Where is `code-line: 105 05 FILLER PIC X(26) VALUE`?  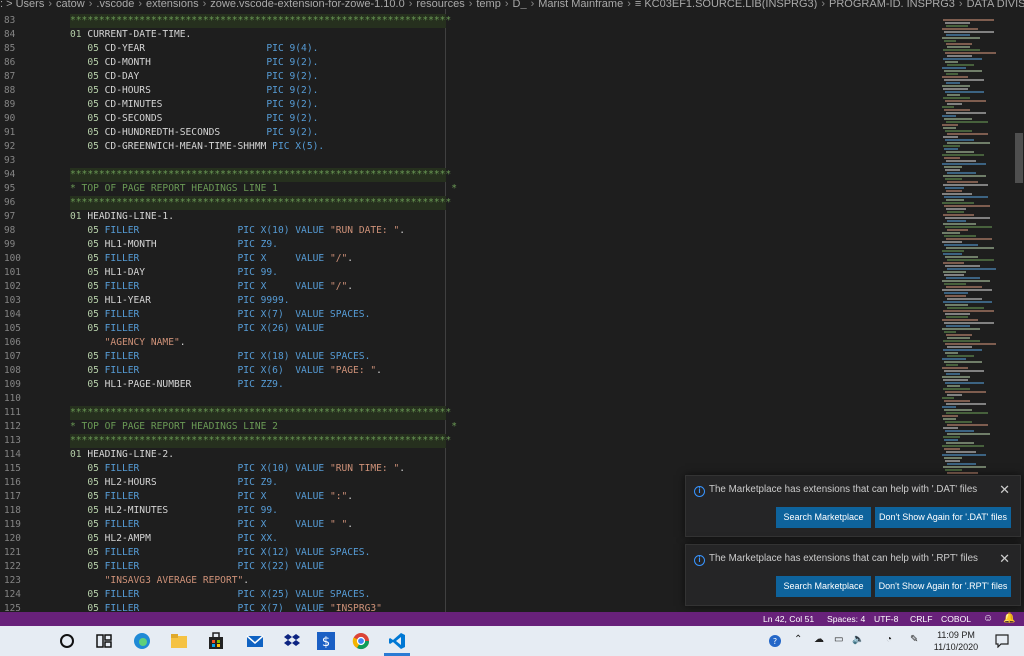
code-line: 105 05 FILLER PIC X(26) VALUE is located at coordinates (469, 329).